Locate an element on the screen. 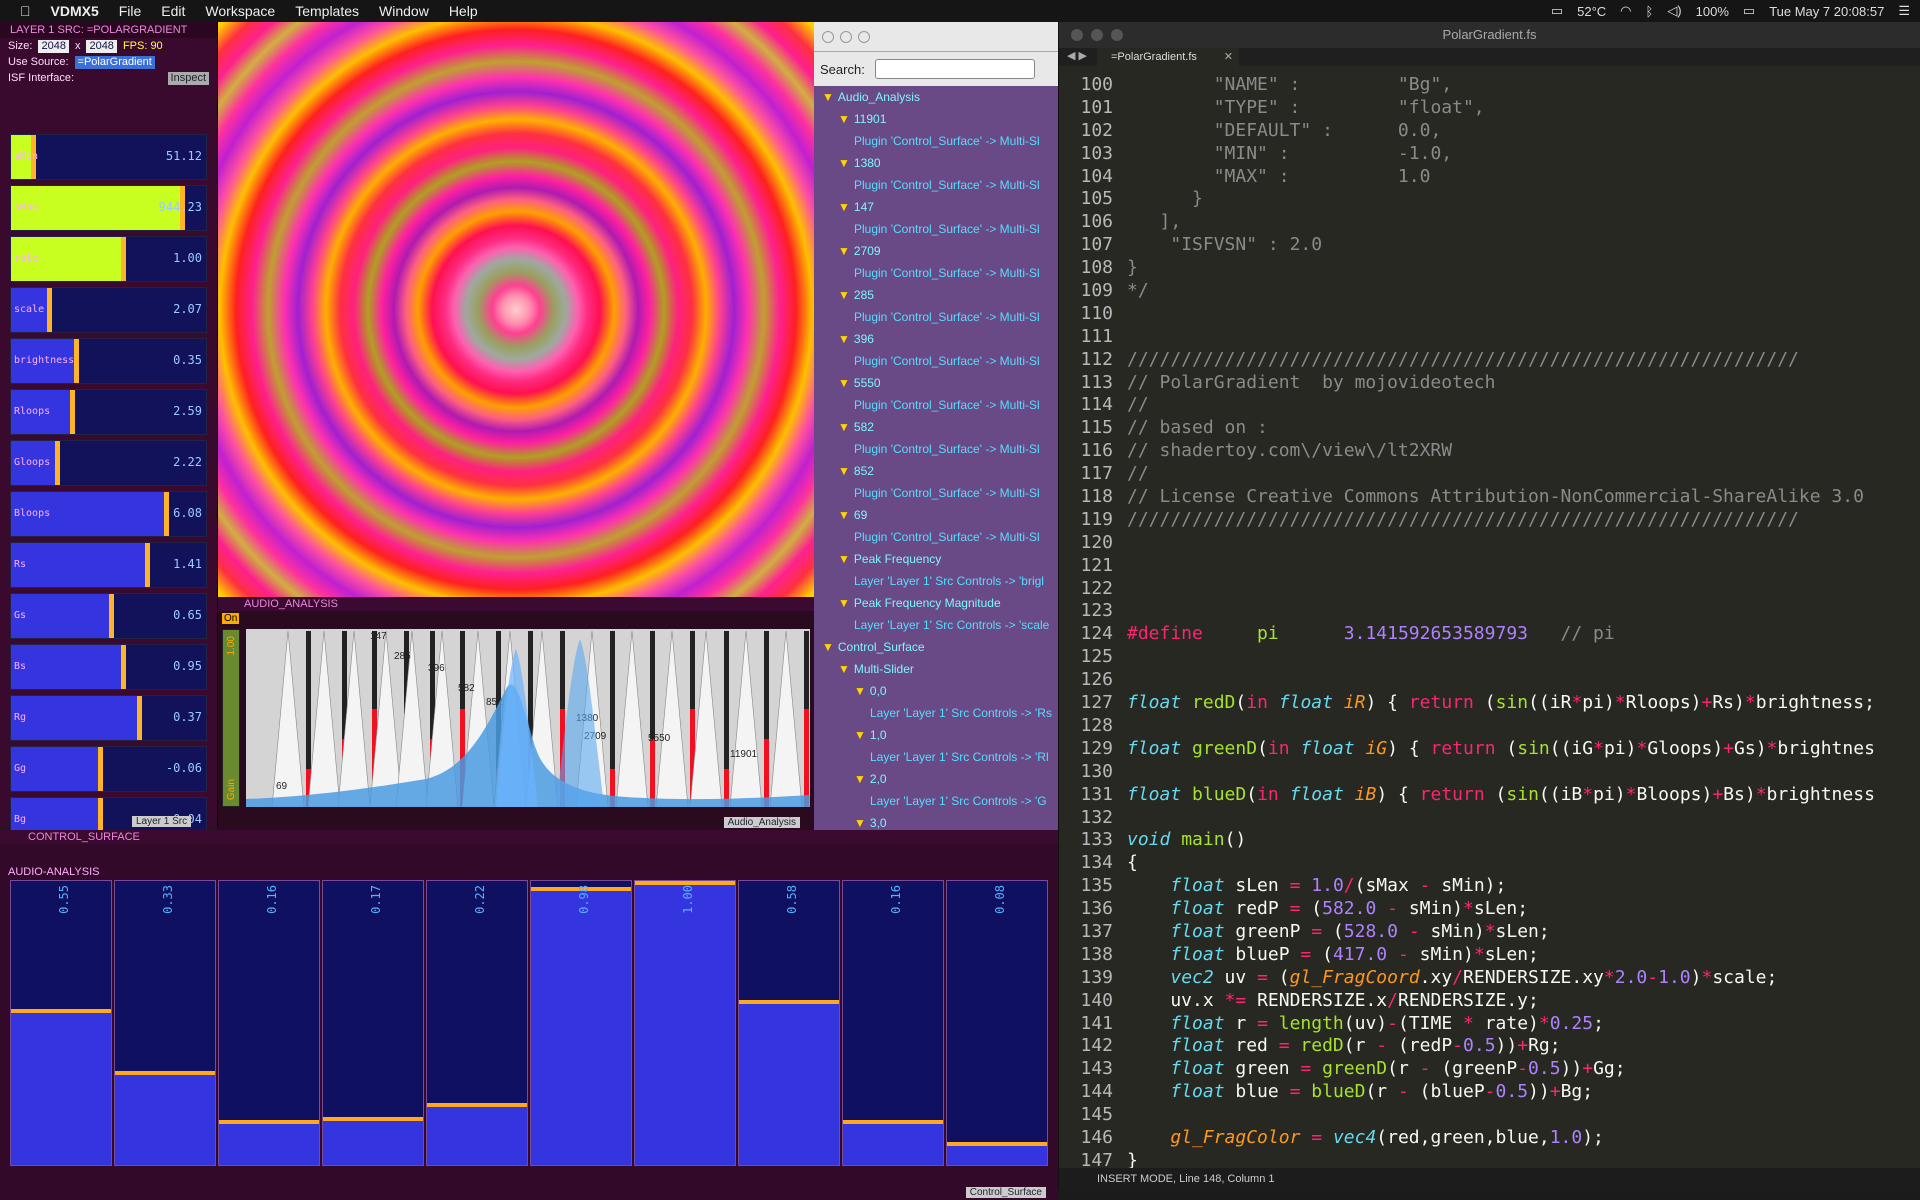 The image size is (1920, 1200). slider-rloops: Rloops 2.59 is located at coordinates (108, 412).